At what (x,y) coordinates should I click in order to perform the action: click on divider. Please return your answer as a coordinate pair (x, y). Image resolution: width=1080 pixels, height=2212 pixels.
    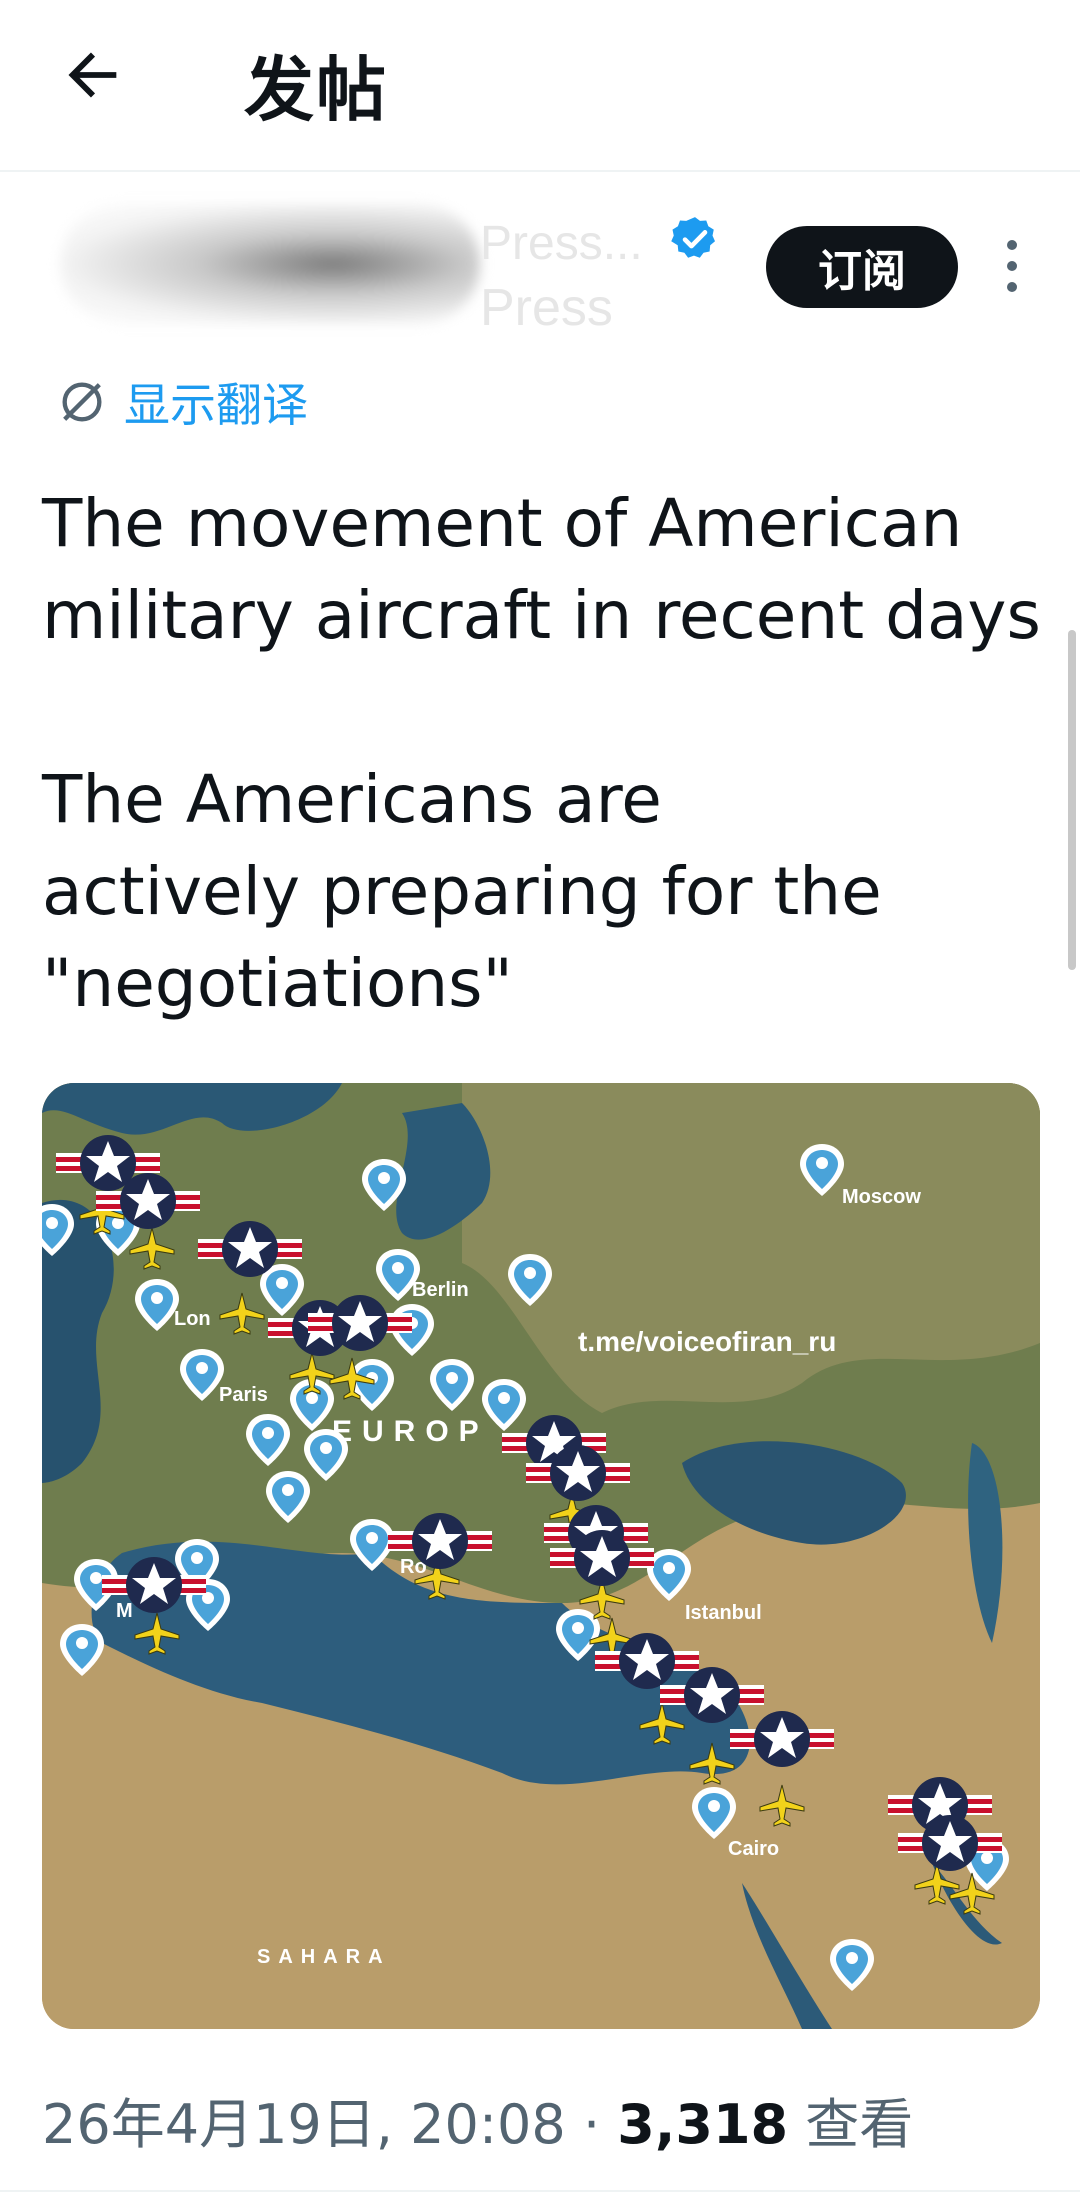
    Looking at the image, I should click on (540, 2191).